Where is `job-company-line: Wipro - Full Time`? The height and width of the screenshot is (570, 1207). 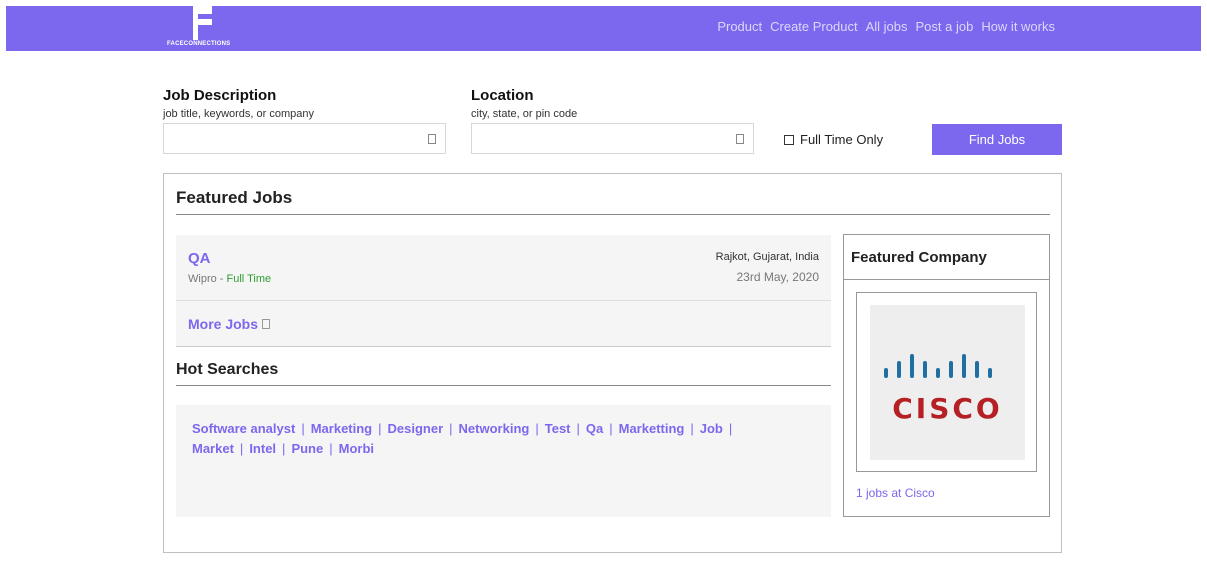 job-company-line: Wipro - Full Time is located at coordinates (230, 279).